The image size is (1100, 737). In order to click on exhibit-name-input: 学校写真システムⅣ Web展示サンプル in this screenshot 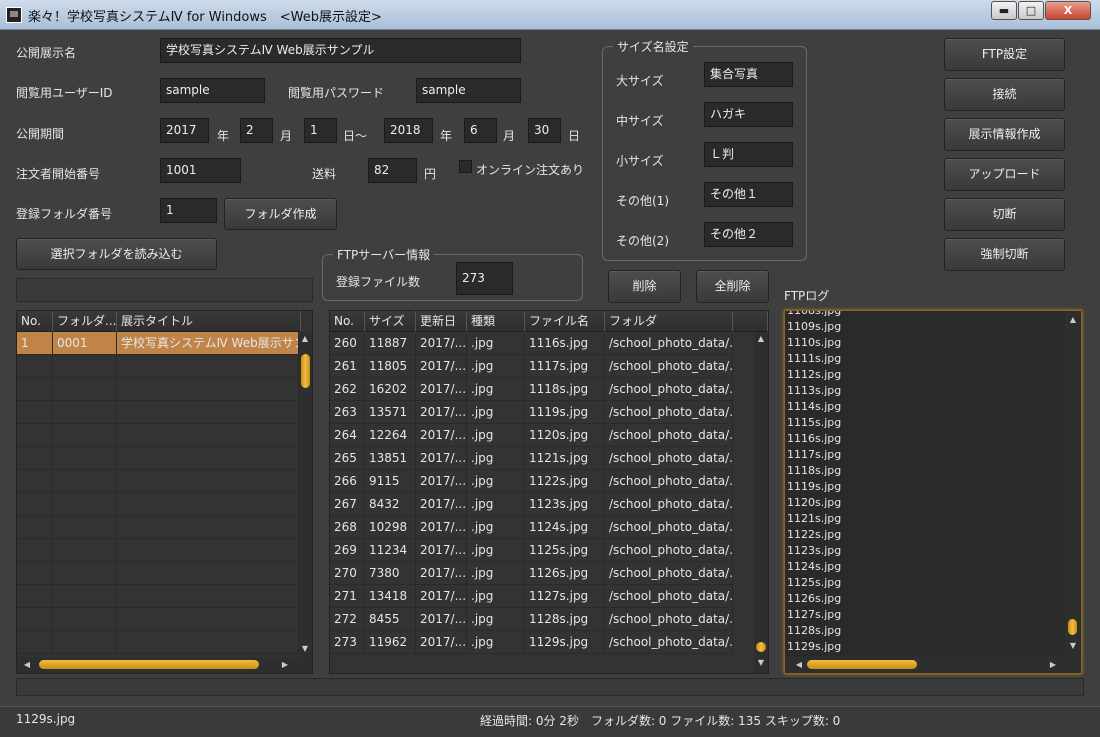, I will do `click(340, 50)`.